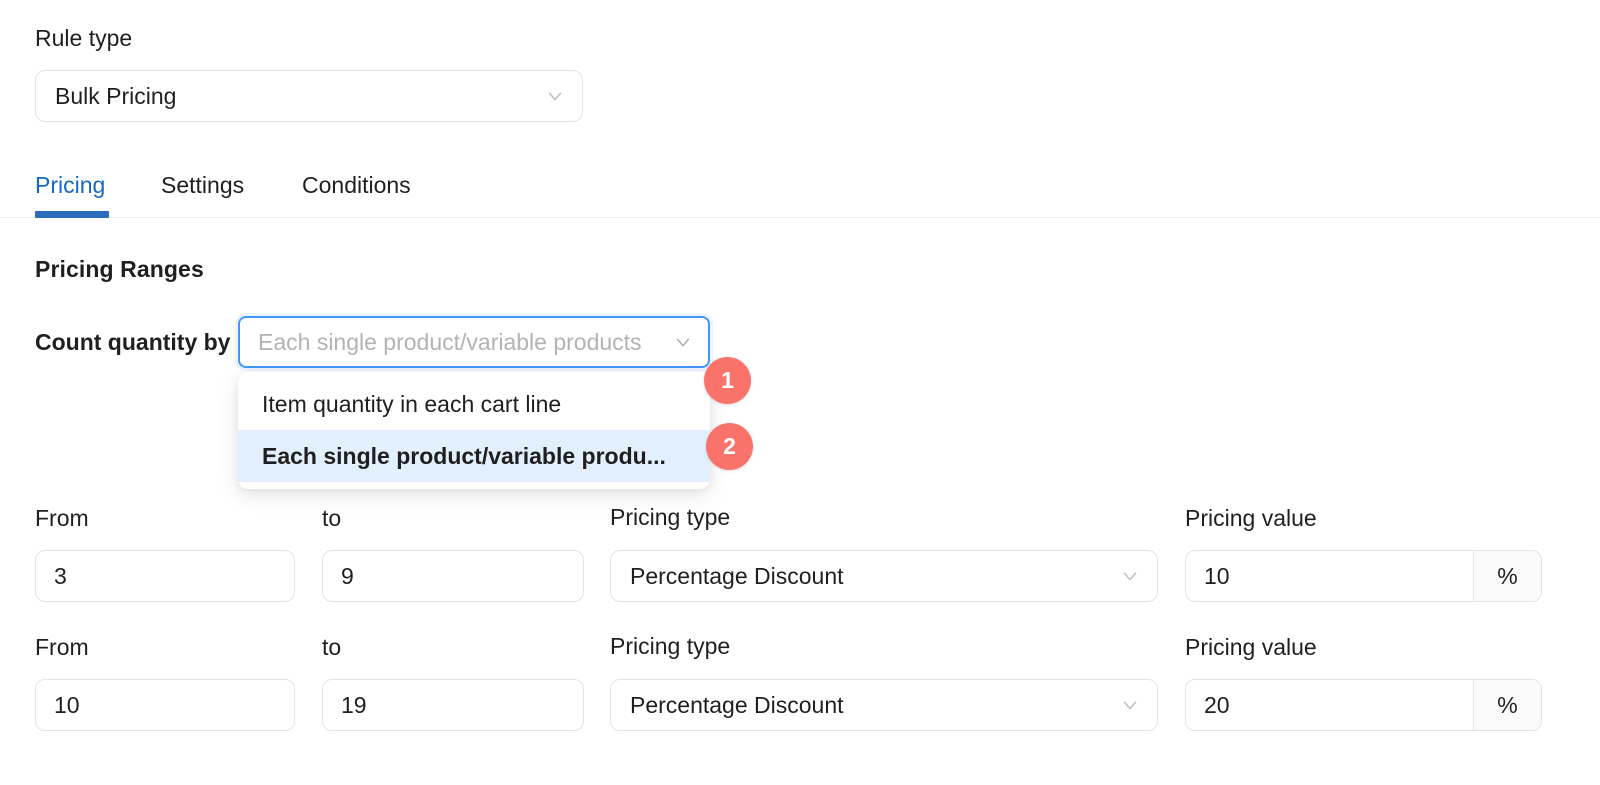 Image resolution: width=1600 pixels, height=785 pixels. I want to click on pricing-value-input-1: 10, so click(1329, 576).